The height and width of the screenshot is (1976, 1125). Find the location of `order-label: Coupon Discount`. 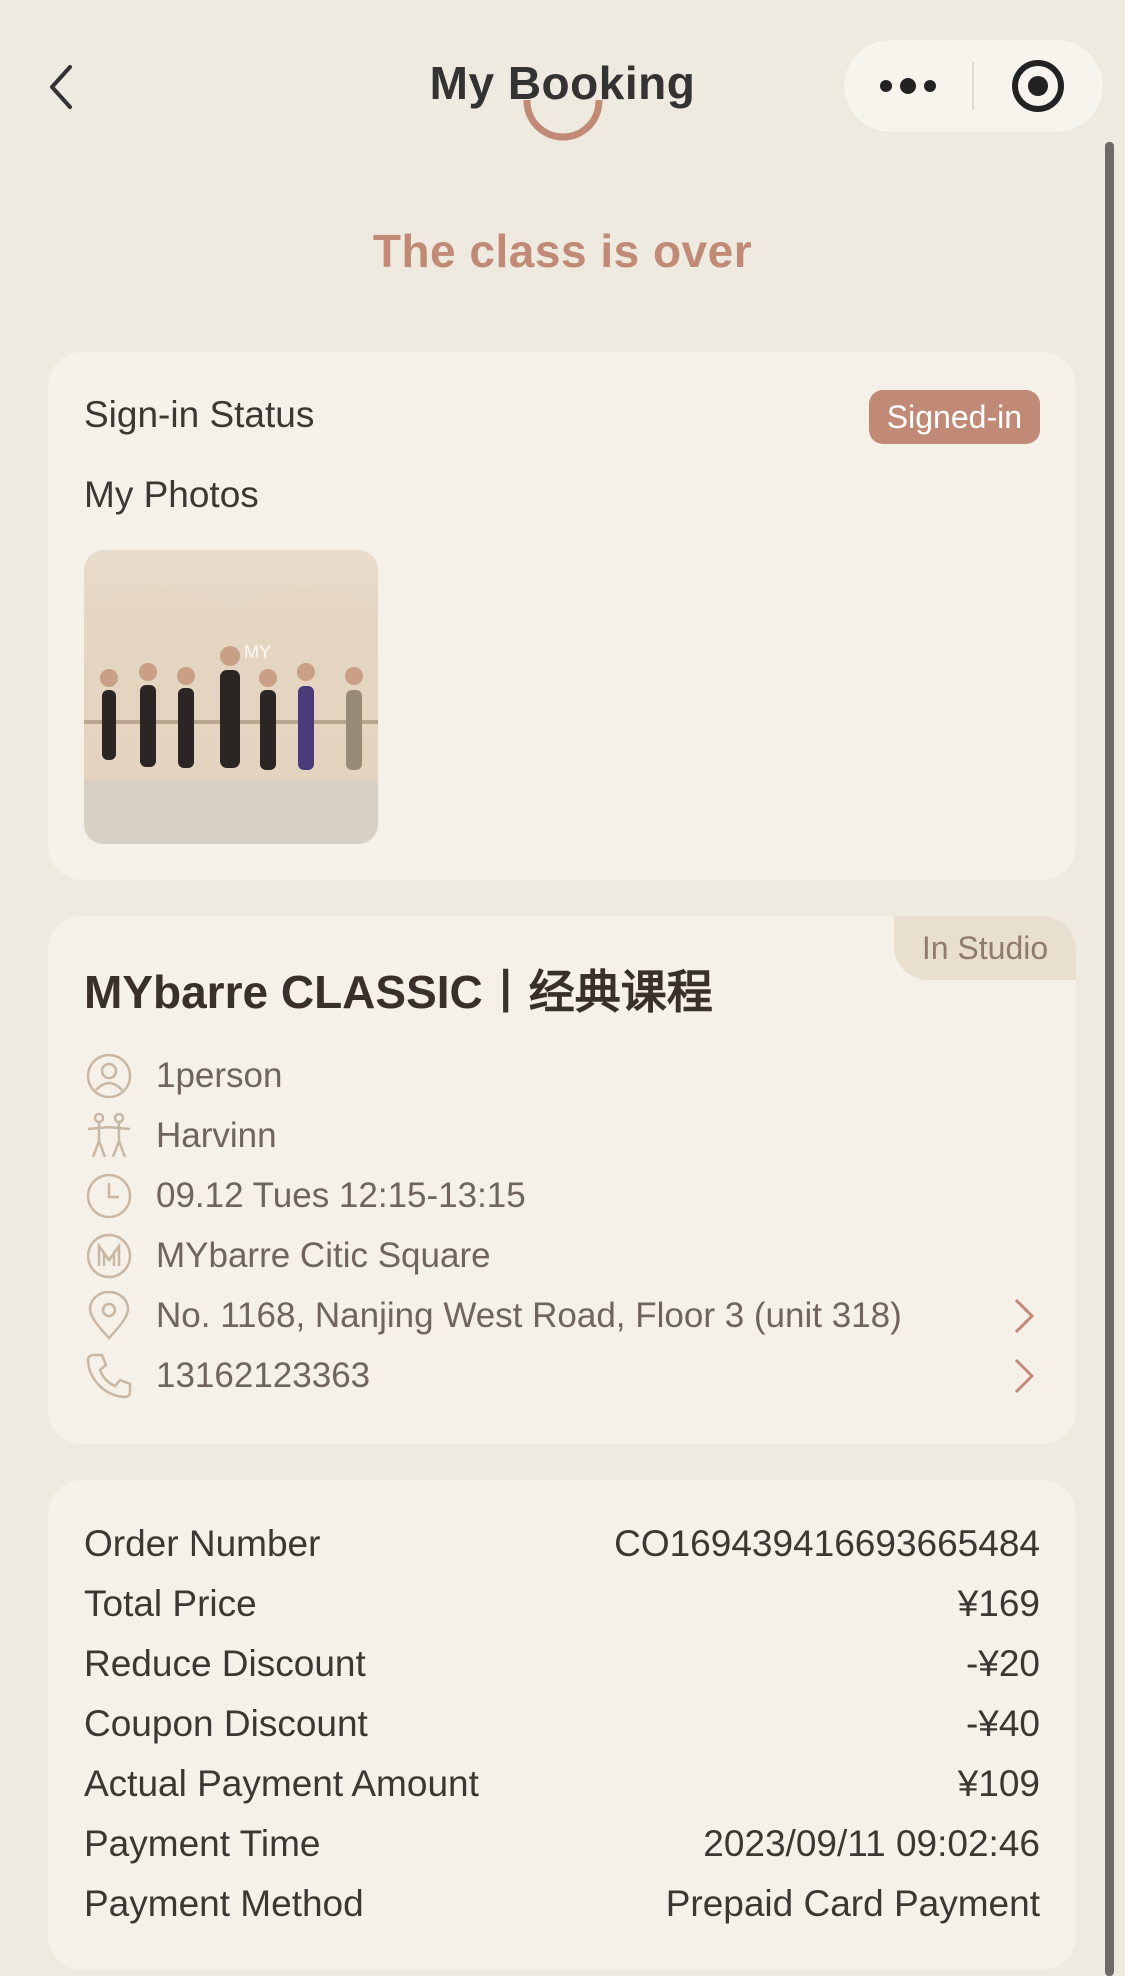

order-label: Coupon Discount is located at coordinates (226, 1723).